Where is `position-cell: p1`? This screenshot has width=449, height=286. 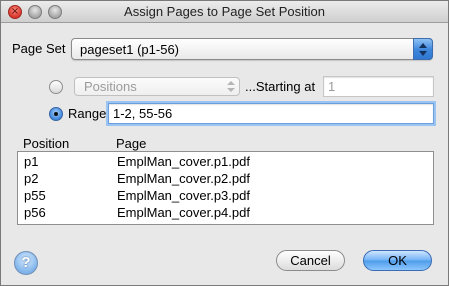 position-cell: p1 is located at coordinates (31, 161).